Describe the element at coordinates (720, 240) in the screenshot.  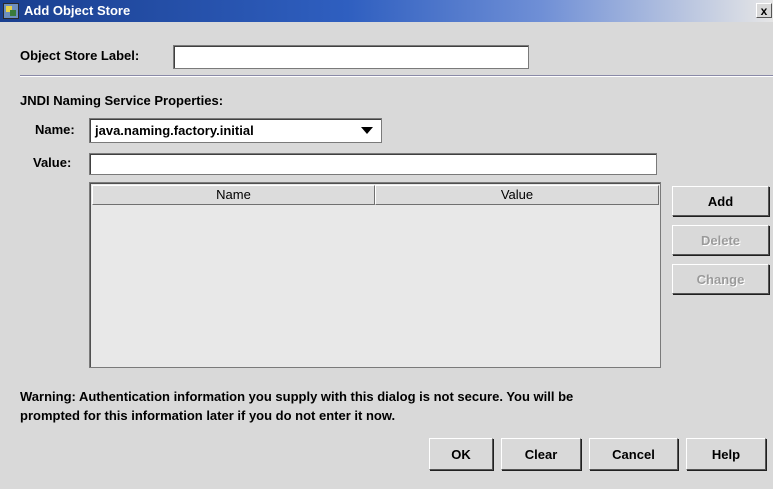
I see `delete-button: Delete` at that location.